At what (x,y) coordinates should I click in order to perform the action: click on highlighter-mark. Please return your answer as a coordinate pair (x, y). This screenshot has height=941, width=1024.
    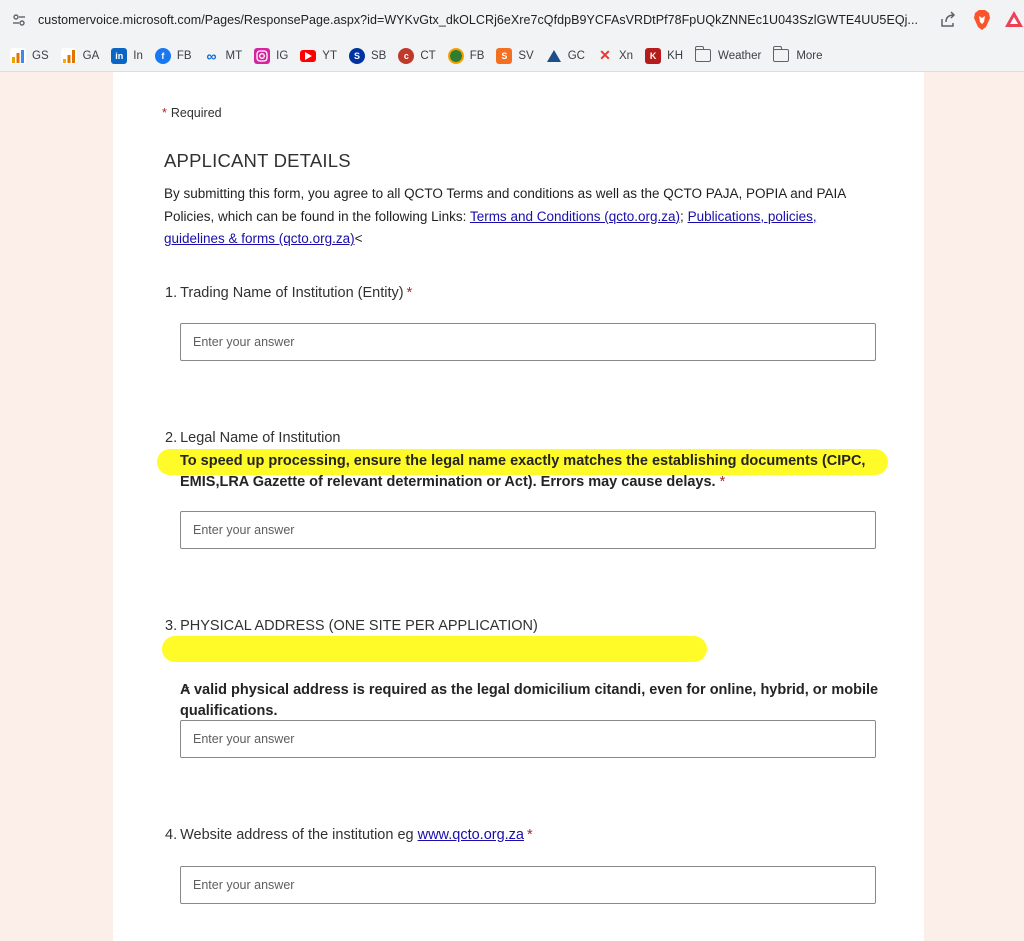
    Looking at the image, I should click on (434, 649).